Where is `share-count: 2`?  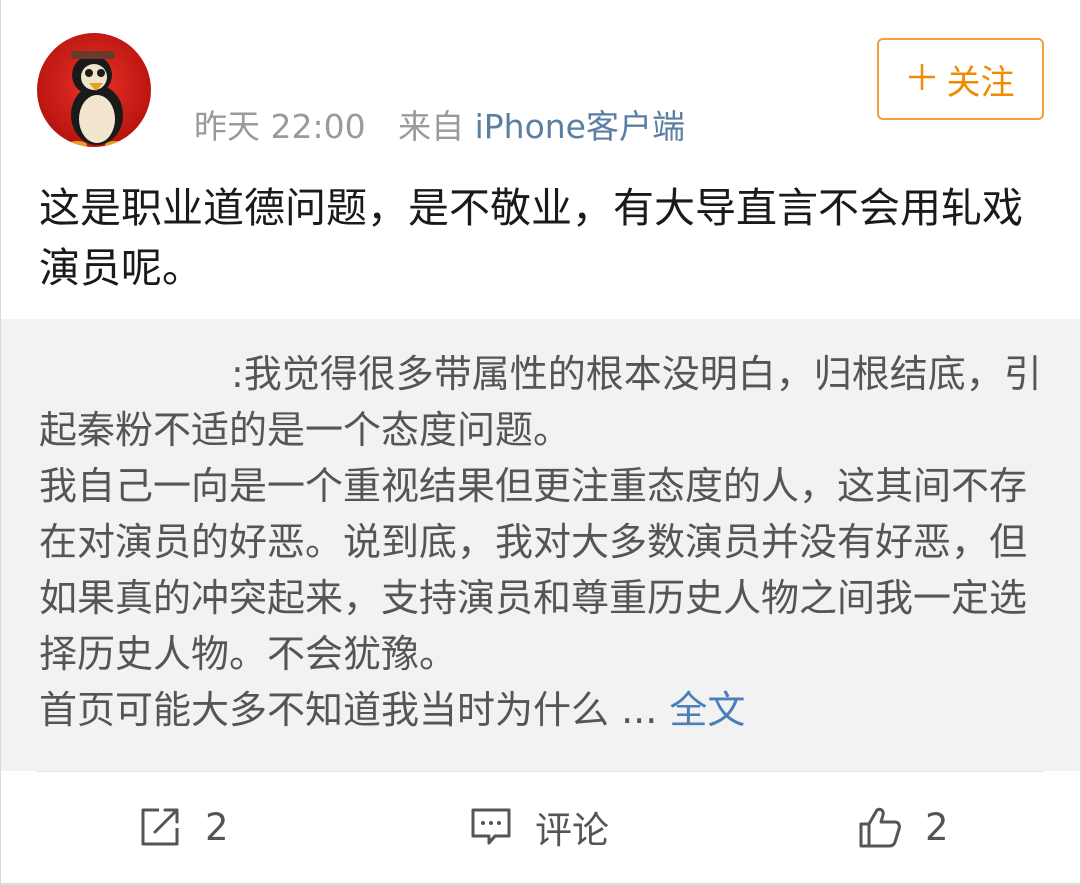
share-count: 2 is located at coordinates (217, 827).